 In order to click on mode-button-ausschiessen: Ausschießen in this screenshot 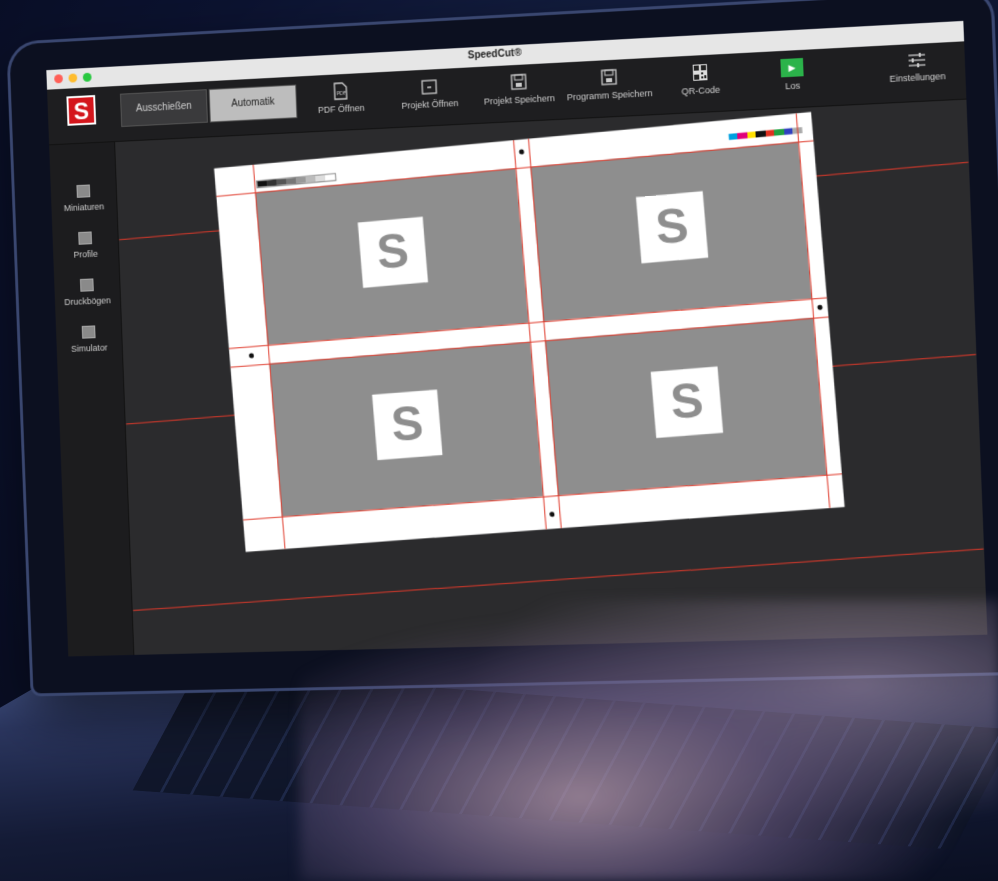, I will do `click(163, 108)`.